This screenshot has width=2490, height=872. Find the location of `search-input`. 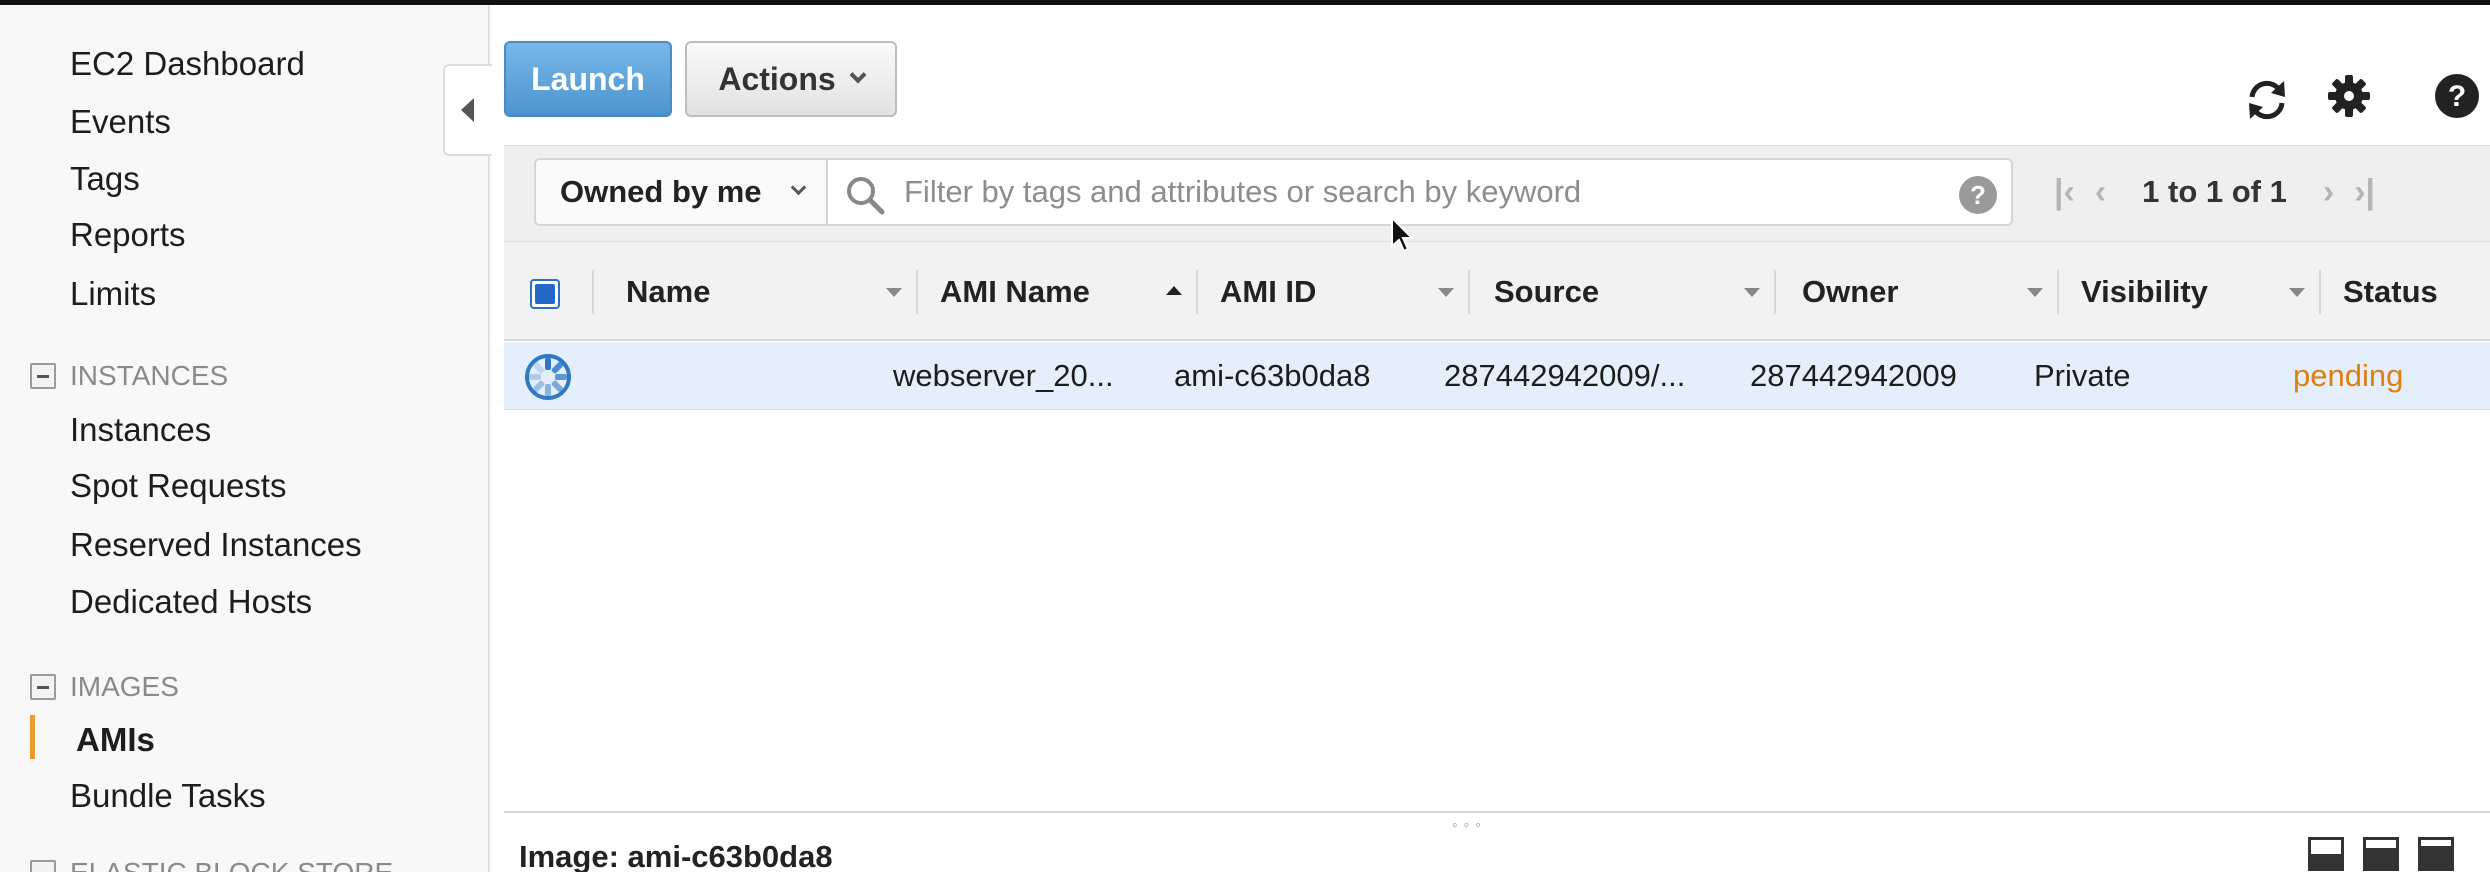

search-input is located at coordinates (1414, 192).